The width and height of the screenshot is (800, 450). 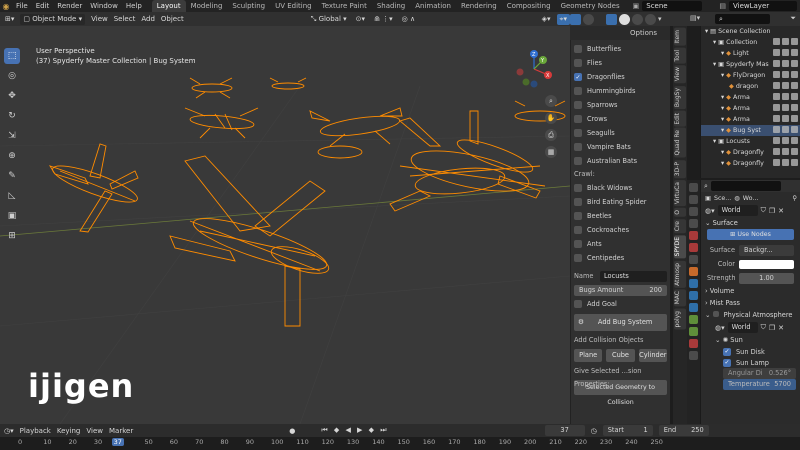 I want to click on workspace-tab-texture-paint: Texture Paint, so click(x=344, y=6).